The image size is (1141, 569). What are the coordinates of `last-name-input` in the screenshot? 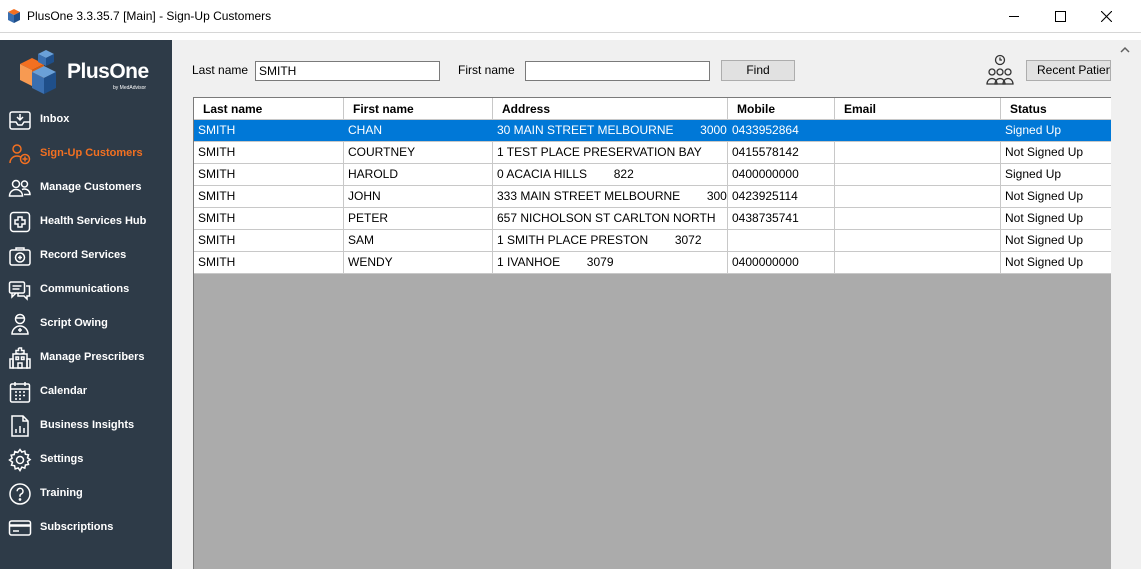 It's located at (347, 71).